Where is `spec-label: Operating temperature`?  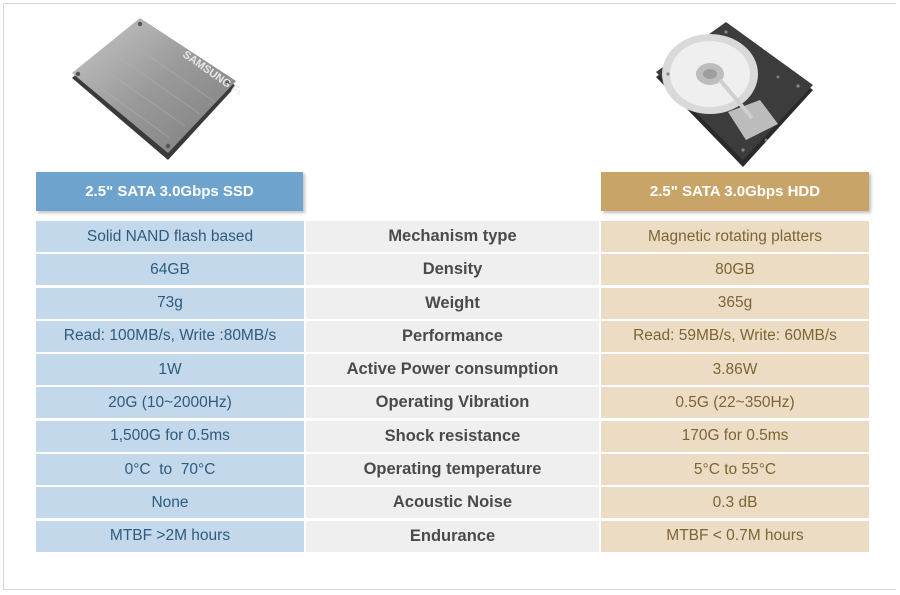 spec-label: Operating temperature is located at coordinates (452, 470).